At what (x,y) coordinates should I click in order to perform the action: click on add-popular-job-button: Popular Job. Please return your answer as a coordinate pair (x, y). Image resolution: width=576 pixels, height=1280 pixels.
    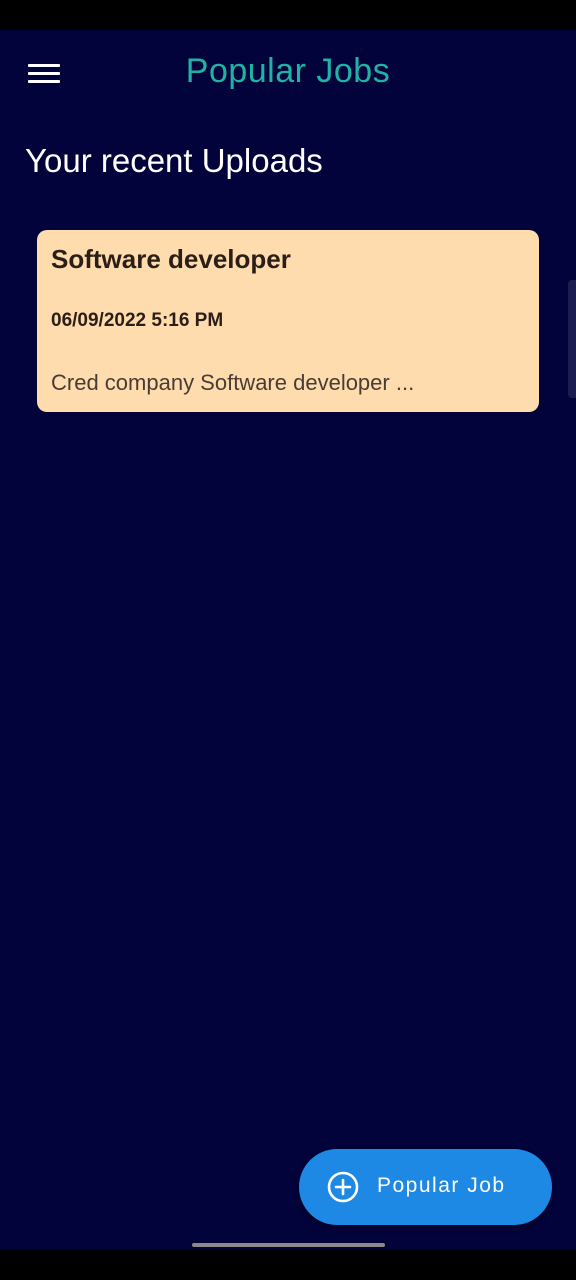
    Looking at the image, I should click on (425, 1187).